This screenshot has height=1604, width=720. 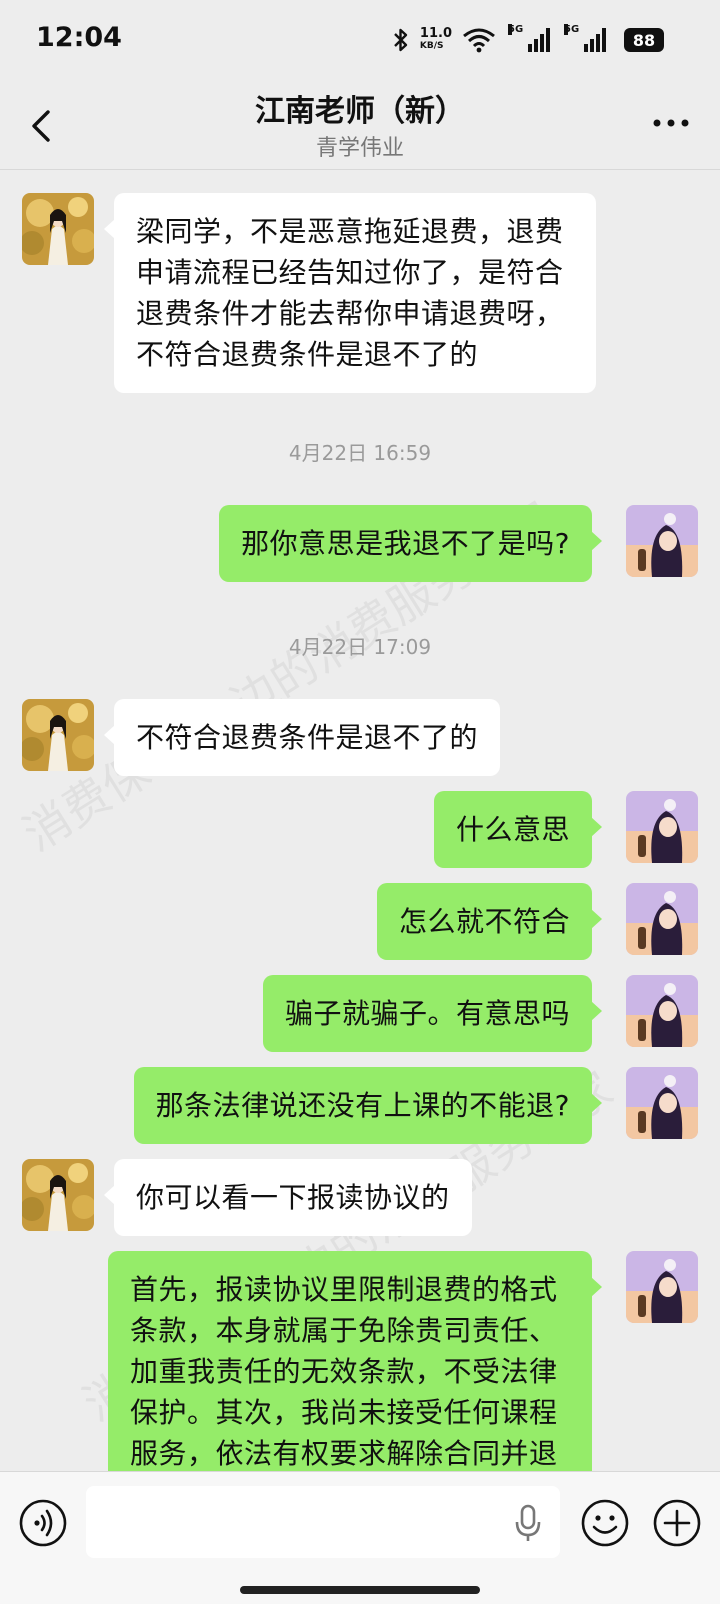 What do you see at coordinates (431, 46) in the screenshot?
I see `net-speed-unit: KB/S` at bounding box center [431, 46].